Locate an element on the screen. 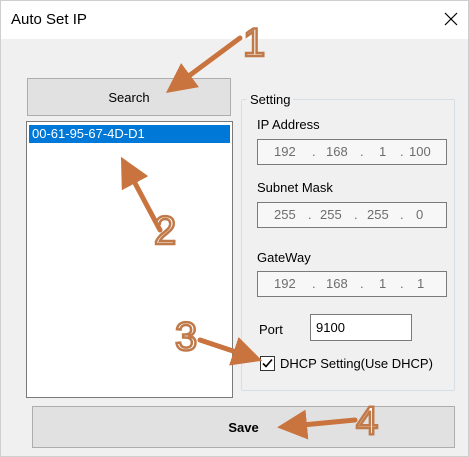  close-button is located at coordinates (451, 19).